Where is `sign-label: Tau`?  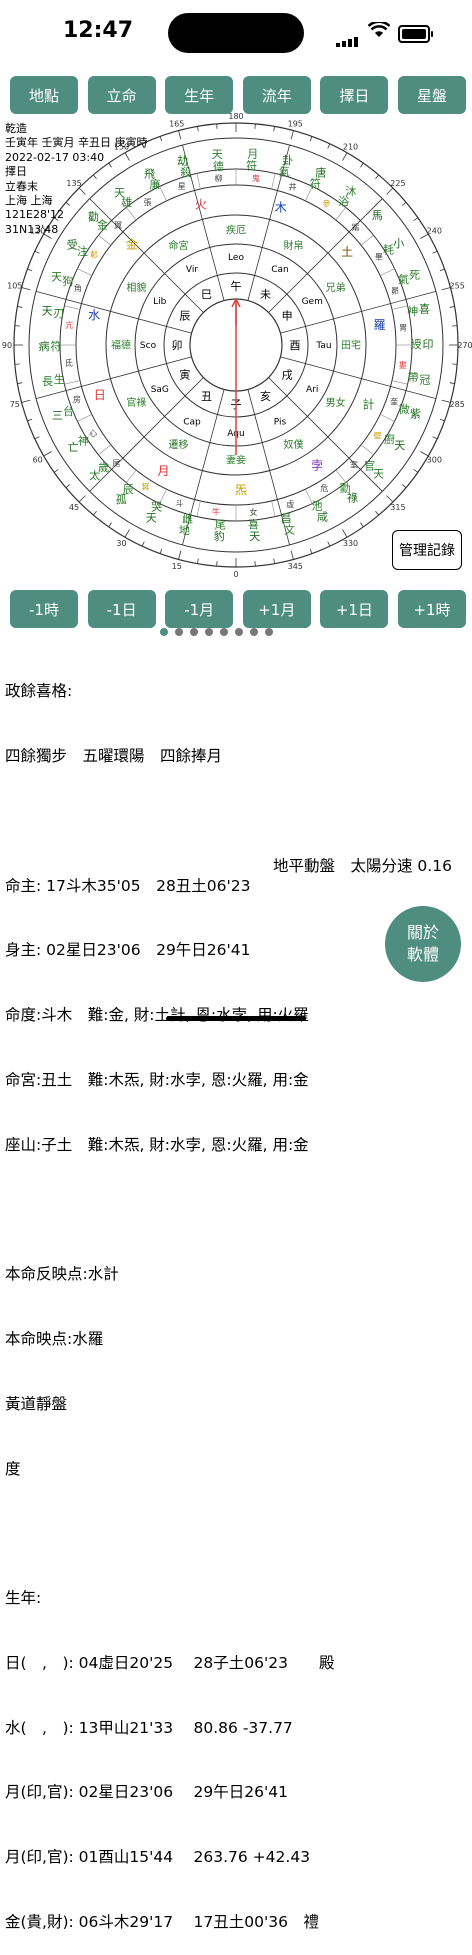
sign-label: Tau is located at coordinates (323, 346).